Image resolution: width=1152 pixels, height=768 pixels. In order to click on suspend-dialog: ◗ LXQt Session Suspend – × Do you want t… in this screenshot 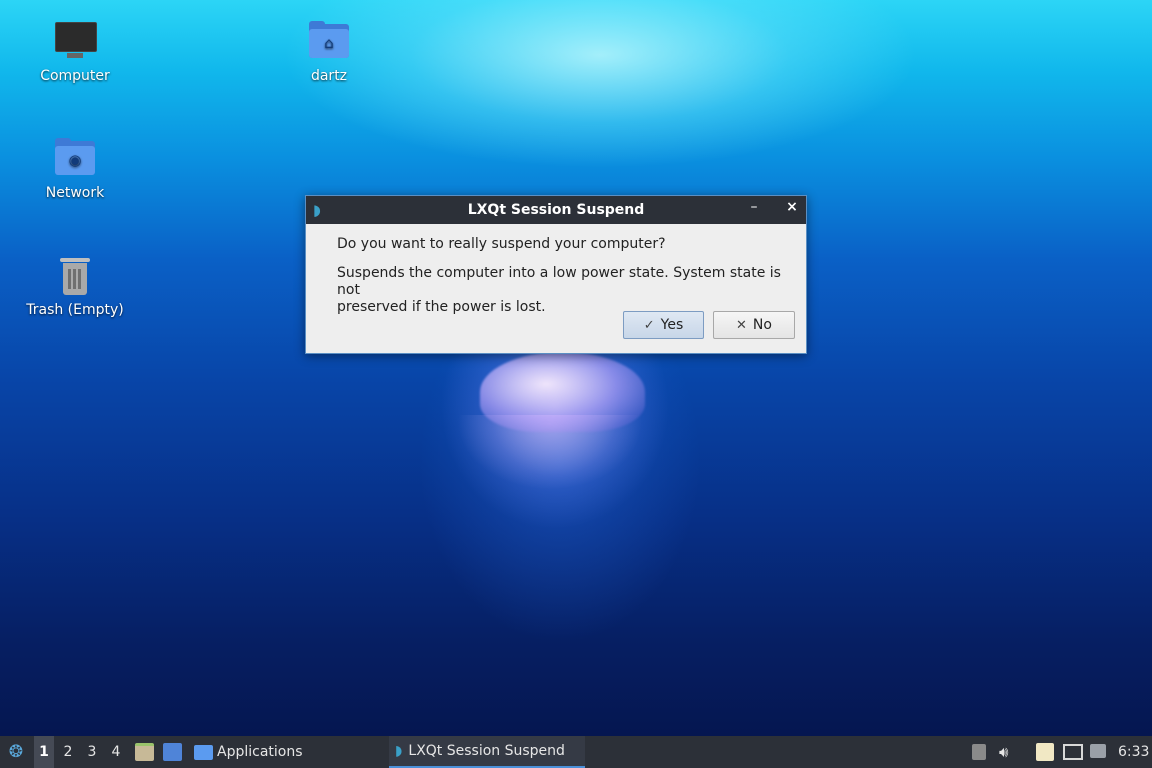, I will do `click(556, 274)`.